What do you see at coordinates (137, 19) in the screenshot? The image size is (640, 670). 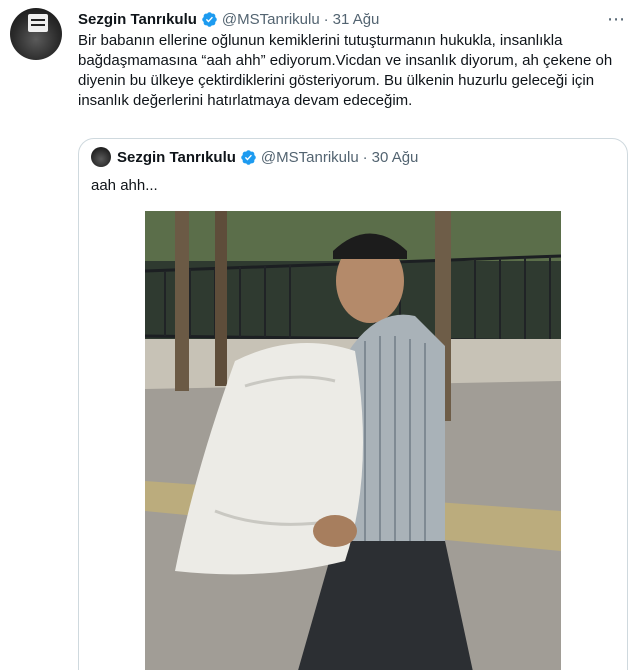 I see `author-name: Sezgin Tanrıkulu` at bounding box center [137, 19].